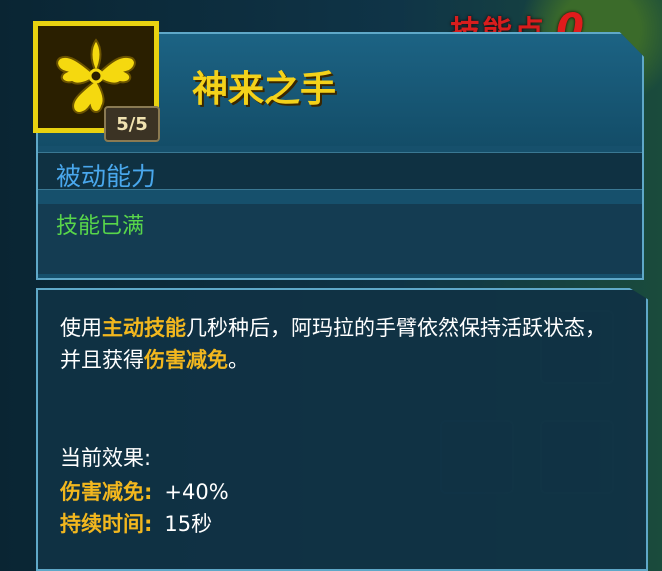  I want to click on effect-row: 伤害减免: +40%, so click(144, 491).